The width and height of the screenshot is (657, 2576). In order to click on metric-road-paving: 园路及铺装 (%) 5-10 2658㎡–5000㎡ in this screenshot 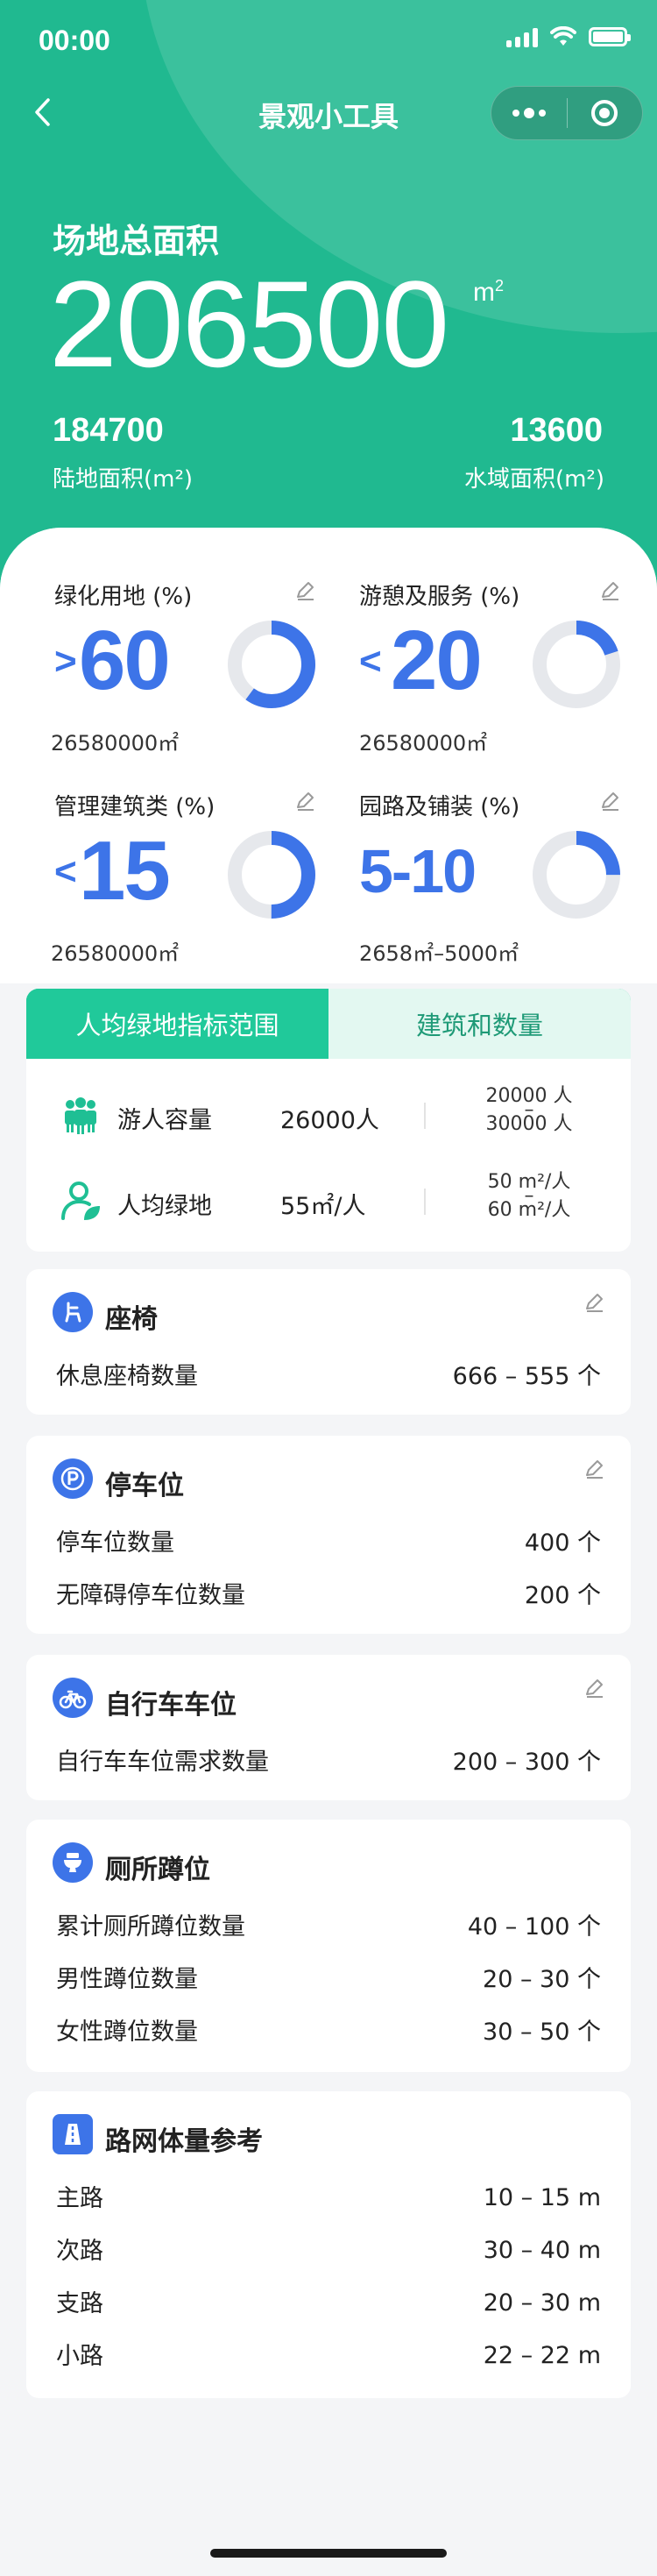, I will do `click(490, 881)`.